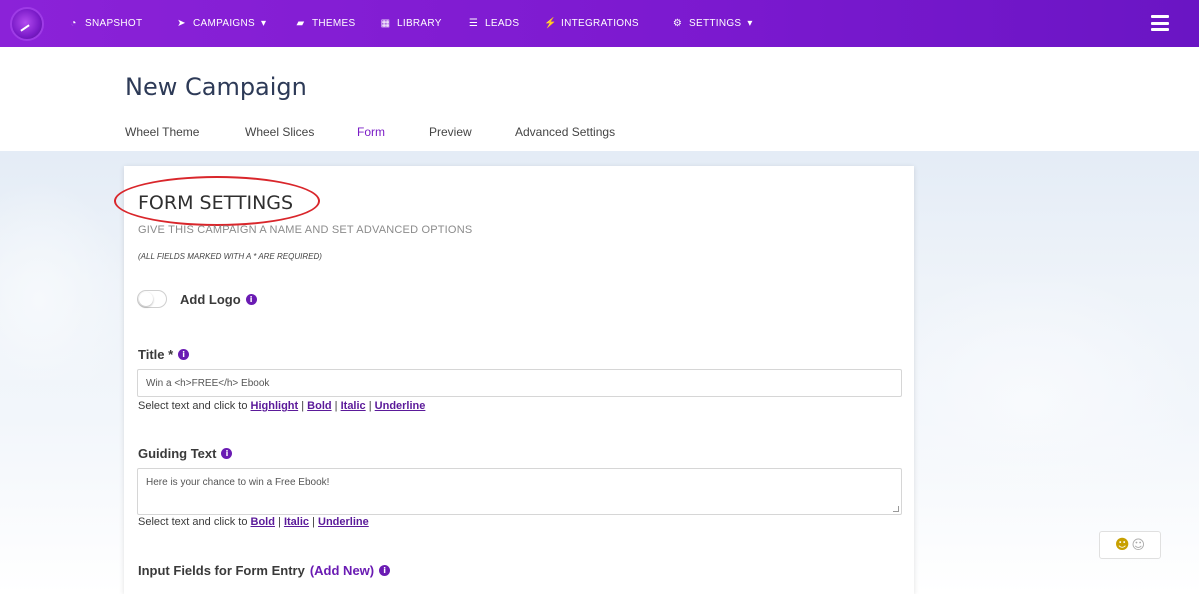 The height and width of the screenshot is (594, 1199). I want to click on nav-integrations-label: INTEGRATIONS, so click(600, 23).